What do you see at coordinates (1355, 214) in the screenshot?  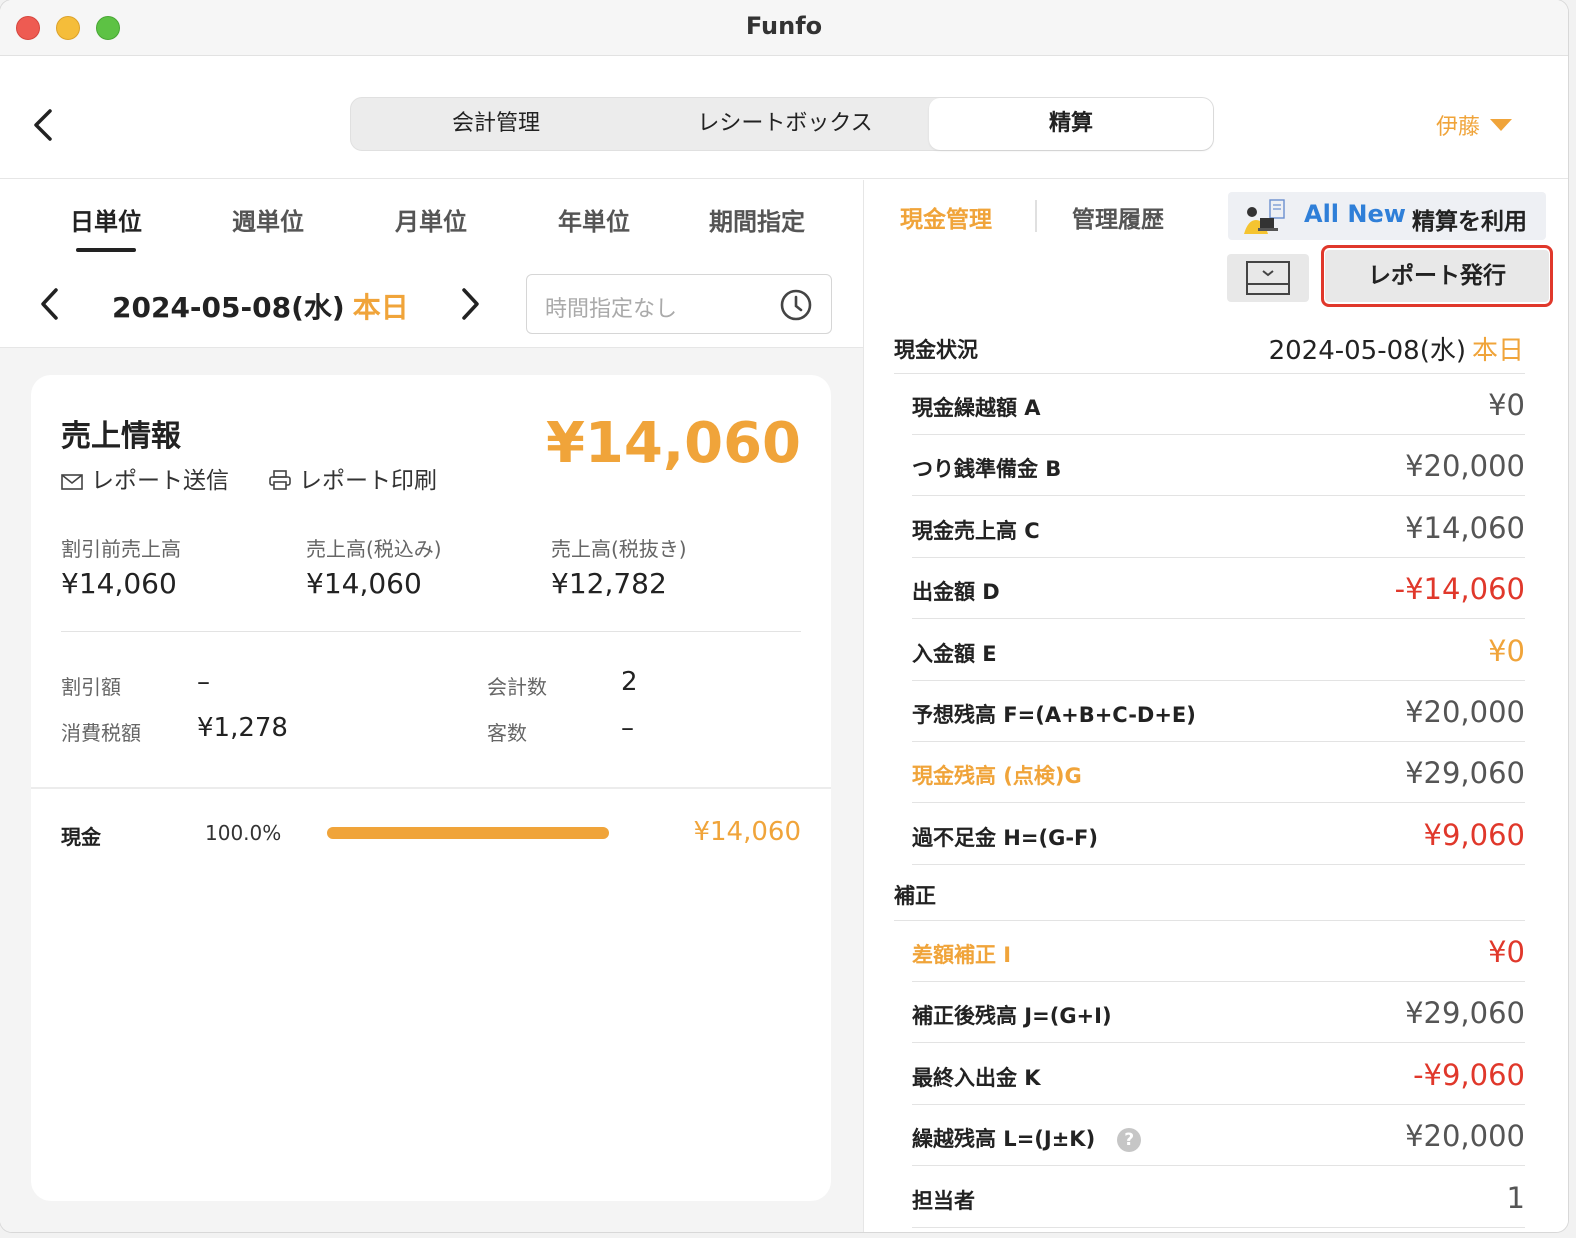 I see `all-new-label: All New` at bounding box center [1355, 214].